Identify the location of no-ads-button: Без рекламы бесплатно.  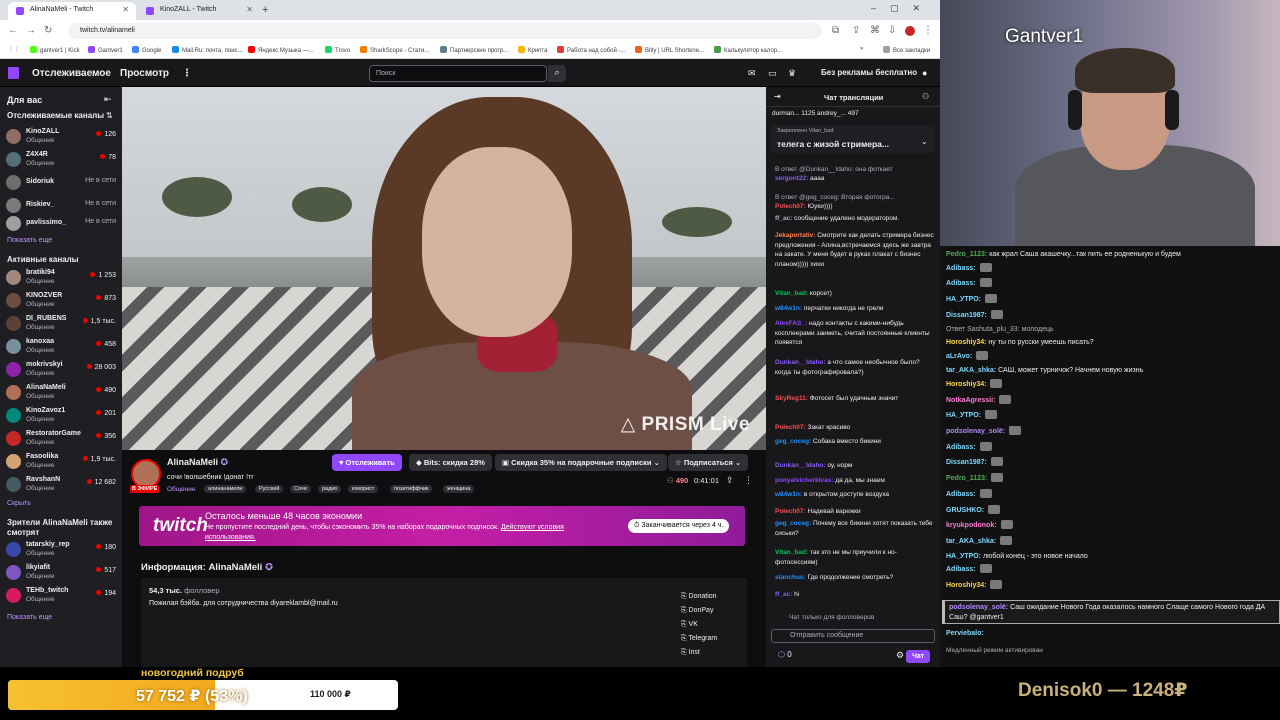
(869, 72).